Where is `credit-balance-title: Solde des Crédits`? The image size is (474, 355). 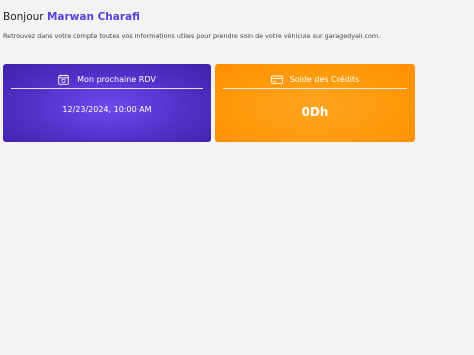
credit-balance-title: Solde des Crédits is located at coordinates (324, 79).